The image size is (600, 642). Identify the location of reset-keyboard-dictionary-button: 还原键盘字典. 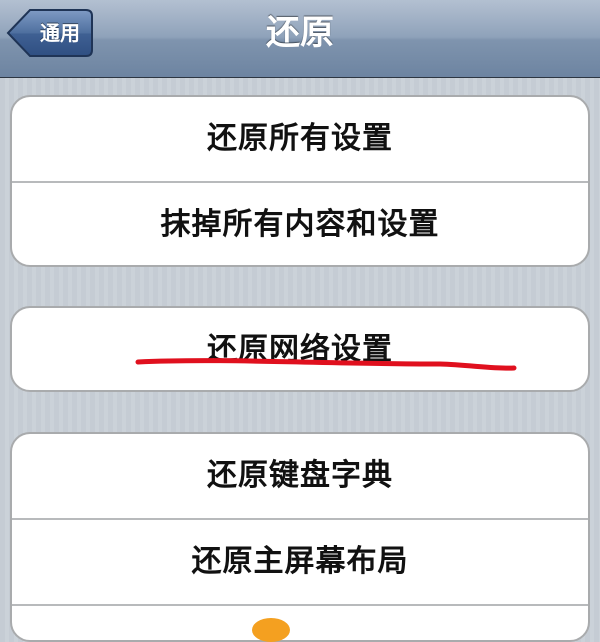
(300, 476).